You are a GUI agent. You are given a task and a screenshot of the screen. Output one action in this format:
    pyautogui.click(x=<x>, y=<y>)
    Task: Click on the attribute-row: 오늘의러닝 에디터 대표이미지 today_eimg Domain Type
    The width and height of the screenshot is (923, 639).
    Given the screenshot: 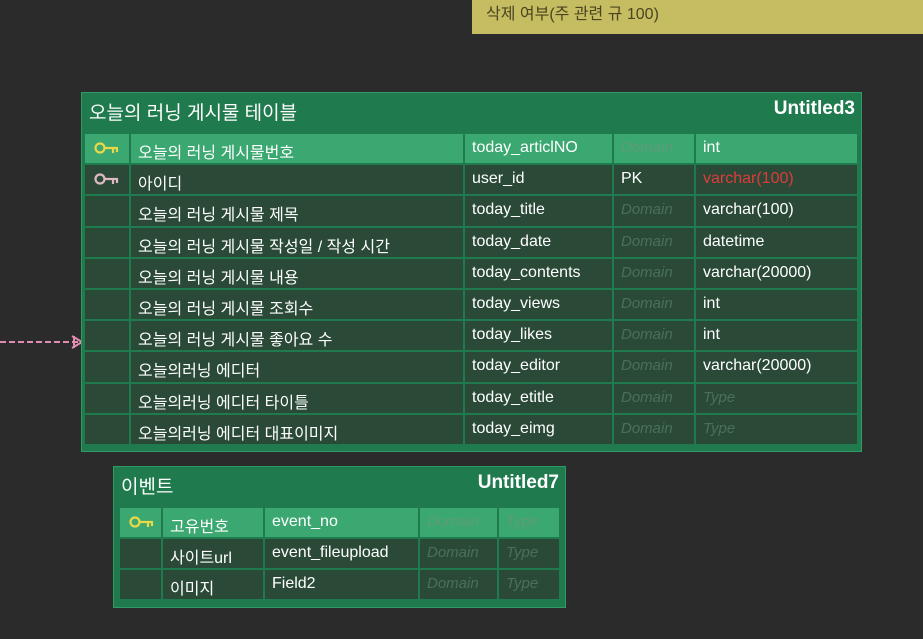 What is the action you would take?
    pyautogui.click(x=471, y=430)
    